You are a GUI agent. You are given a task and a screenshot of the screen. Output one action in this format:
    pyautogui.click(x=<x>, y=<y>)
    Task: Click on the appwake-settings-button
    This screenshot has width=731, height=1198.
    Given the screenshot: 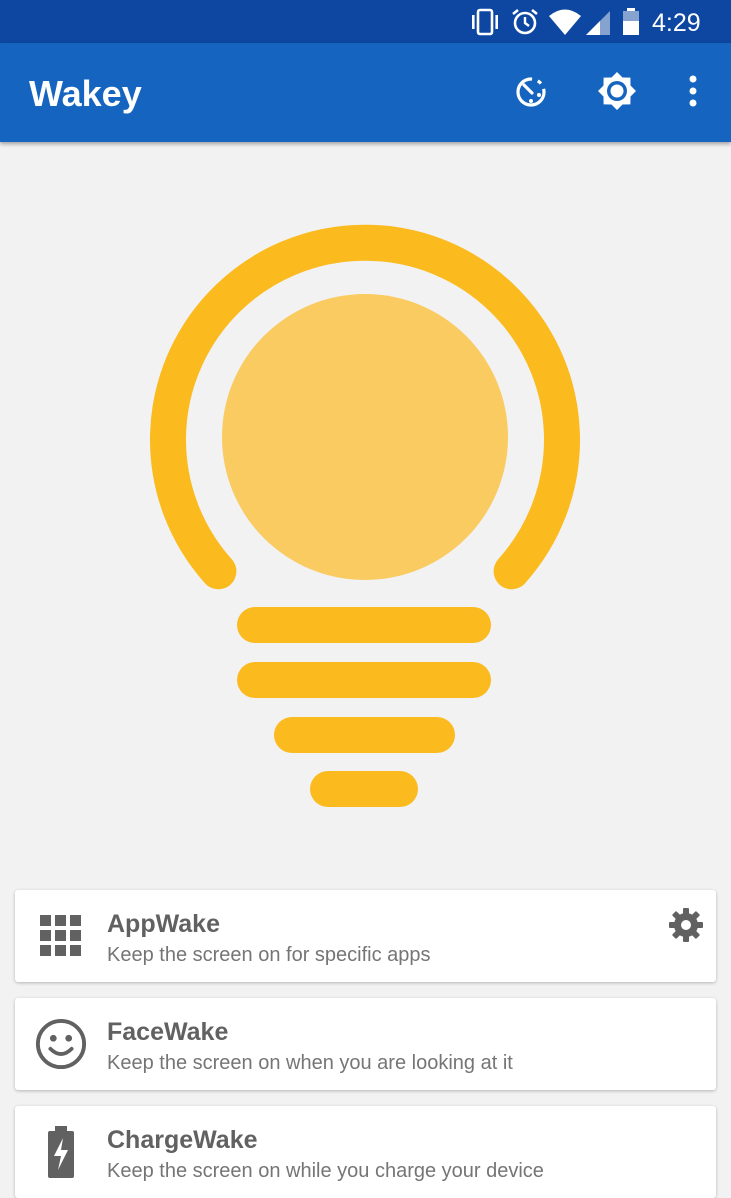 What is the action you would take?
    pyautogui.click(x=686, y=927)
    